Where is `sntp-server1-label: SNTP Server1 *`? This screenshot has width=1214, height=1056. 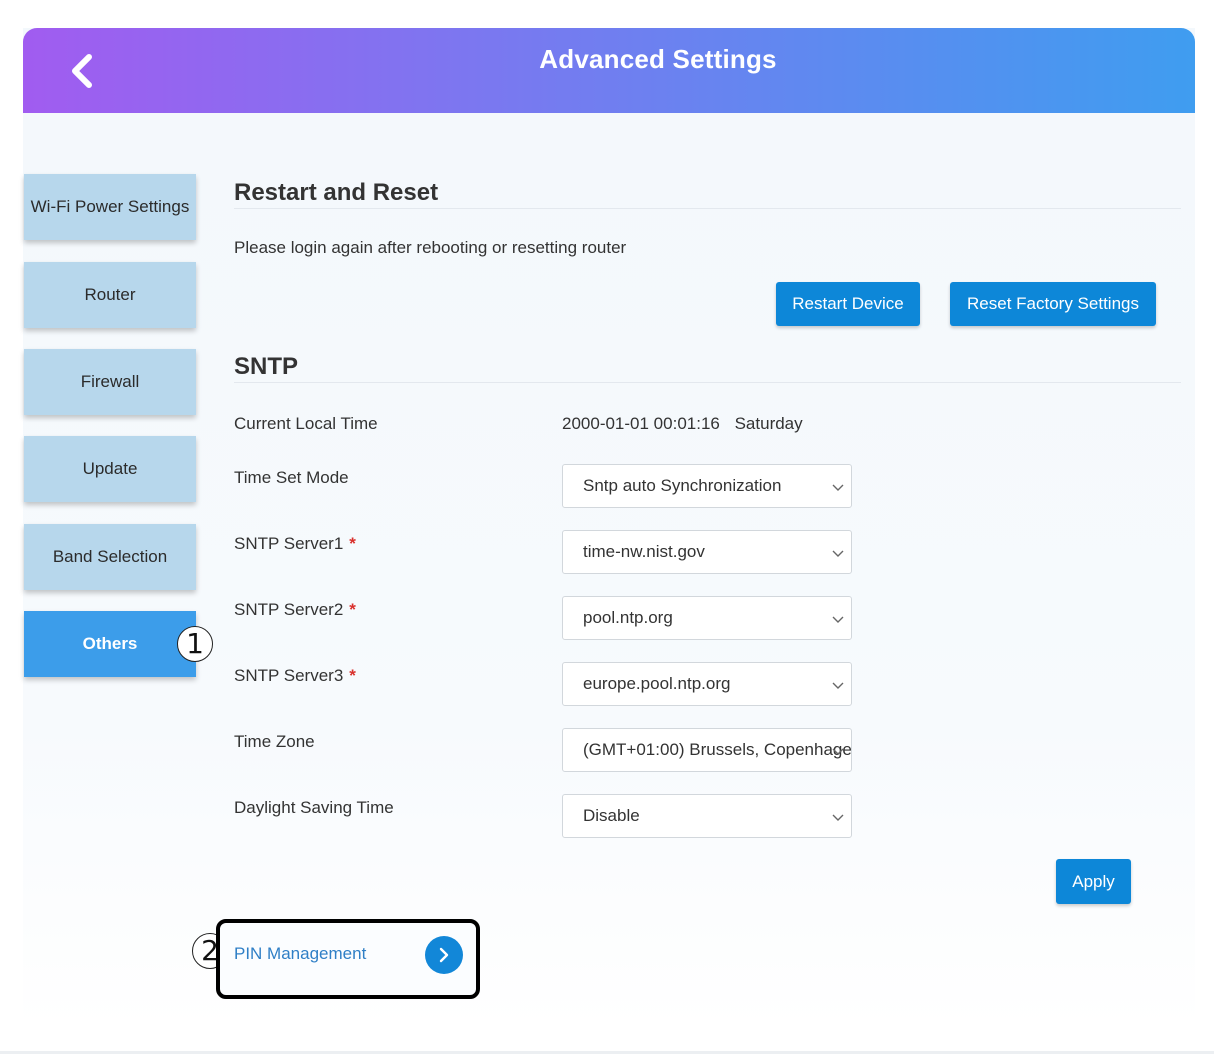
sntp-server1-label: SNTP Server1 * is located at coordinates (295, 544).